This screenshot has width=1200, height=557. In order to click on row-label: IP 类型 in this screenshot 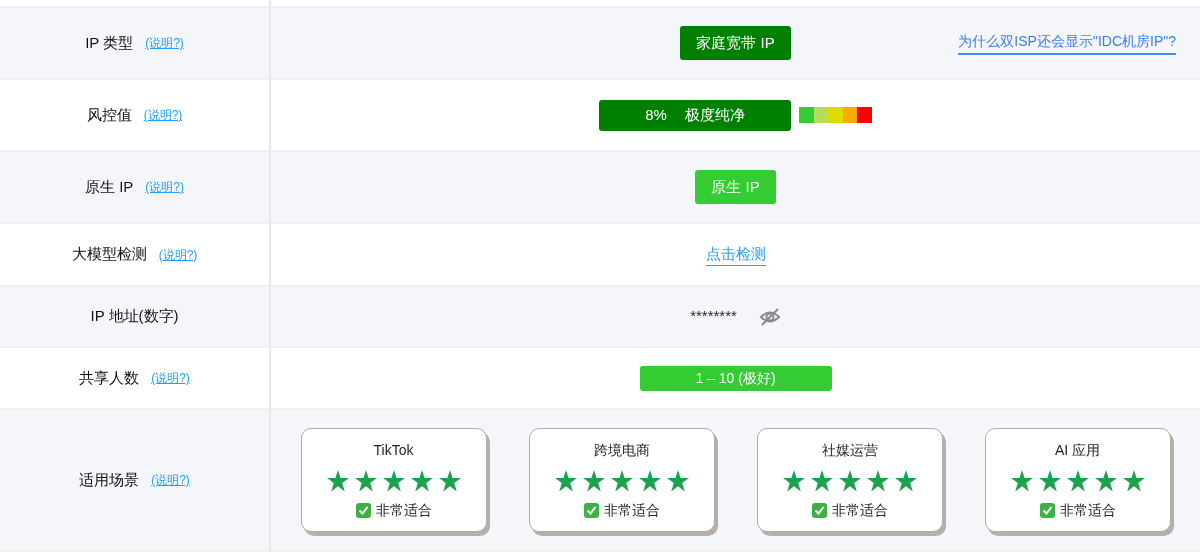, I will do `click(109, 42)`.